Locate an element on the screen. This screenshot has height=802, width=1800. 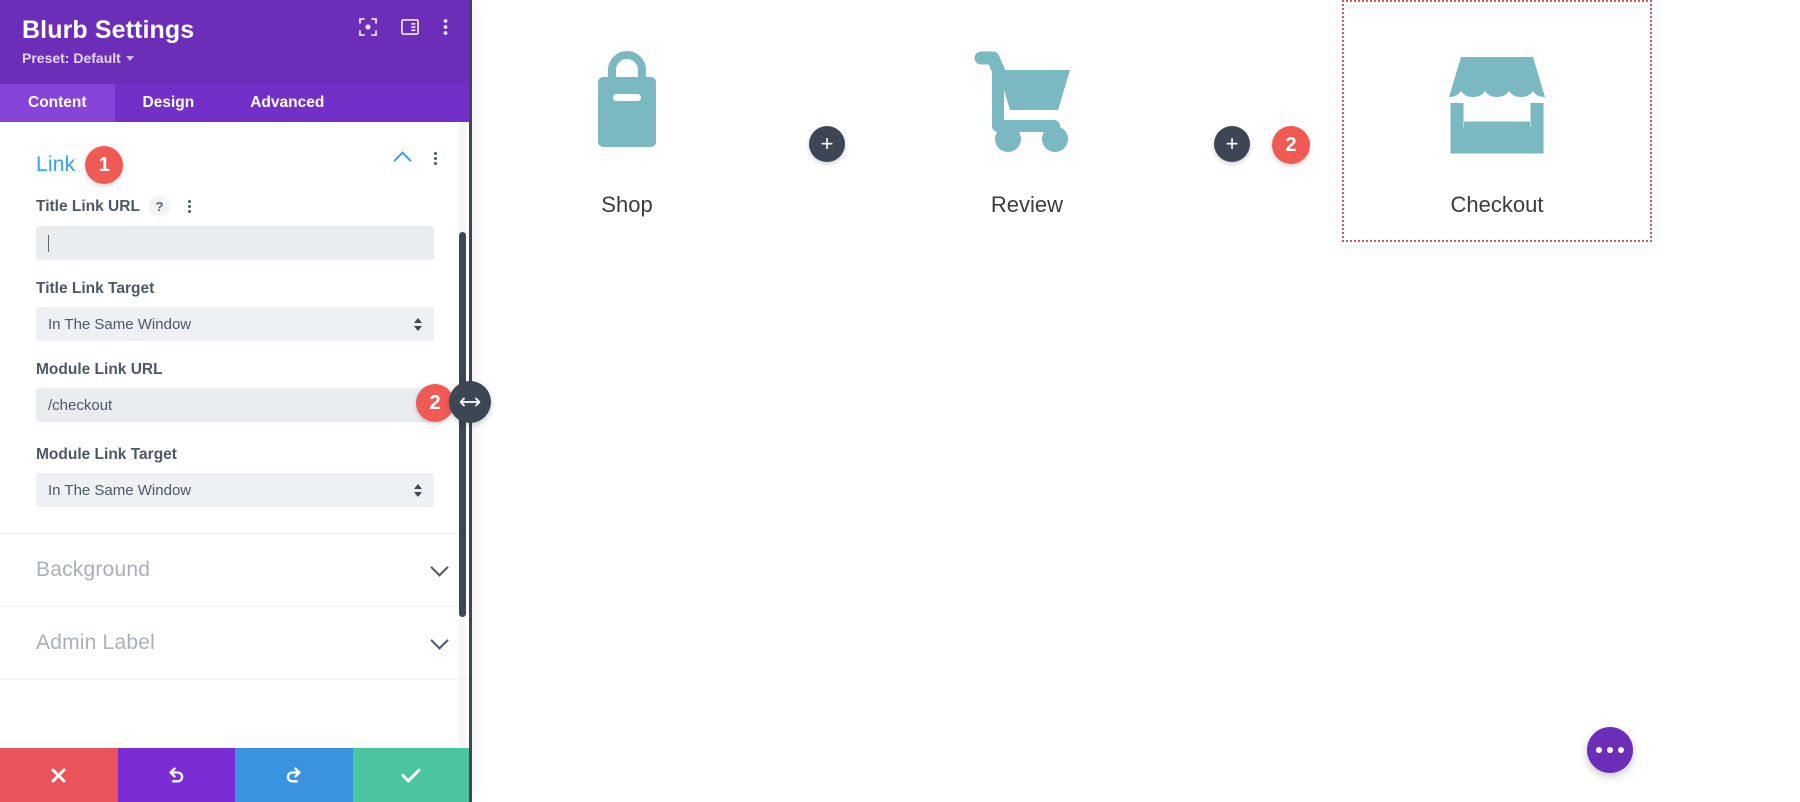
field-module-link-url: Module Link URL /checkout 2 is located at coordinates (235, 391).